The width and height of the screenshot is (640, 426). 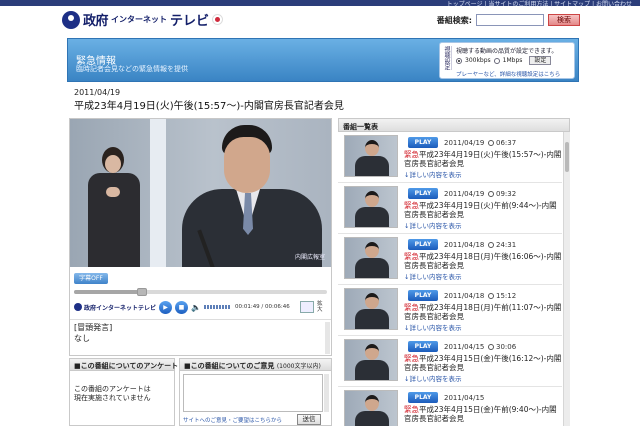 I want to click on government-emblem-icon, so click(x=71, y=19).